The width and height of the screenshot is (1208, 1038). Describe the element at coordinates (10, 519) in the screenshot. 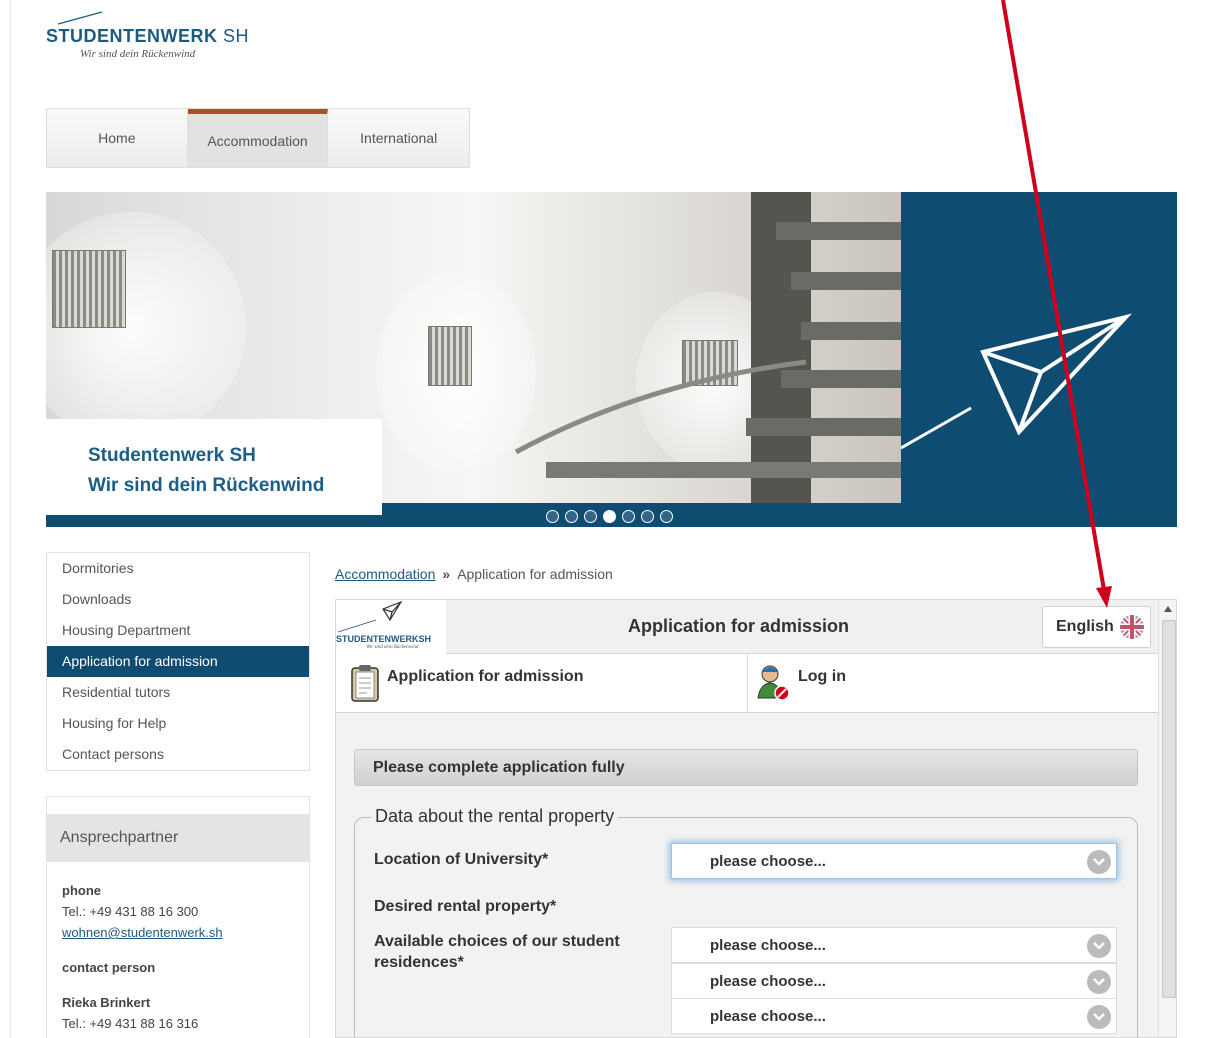

I see `page-left-rule` at that location.